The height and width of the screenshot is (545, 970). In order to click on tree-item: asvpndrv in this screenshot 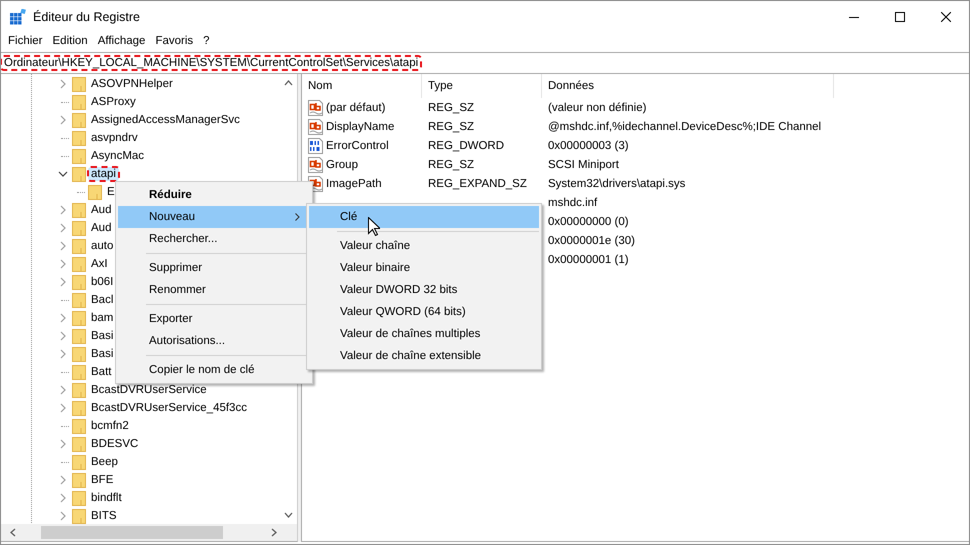, I will do `click(114, 138)`.